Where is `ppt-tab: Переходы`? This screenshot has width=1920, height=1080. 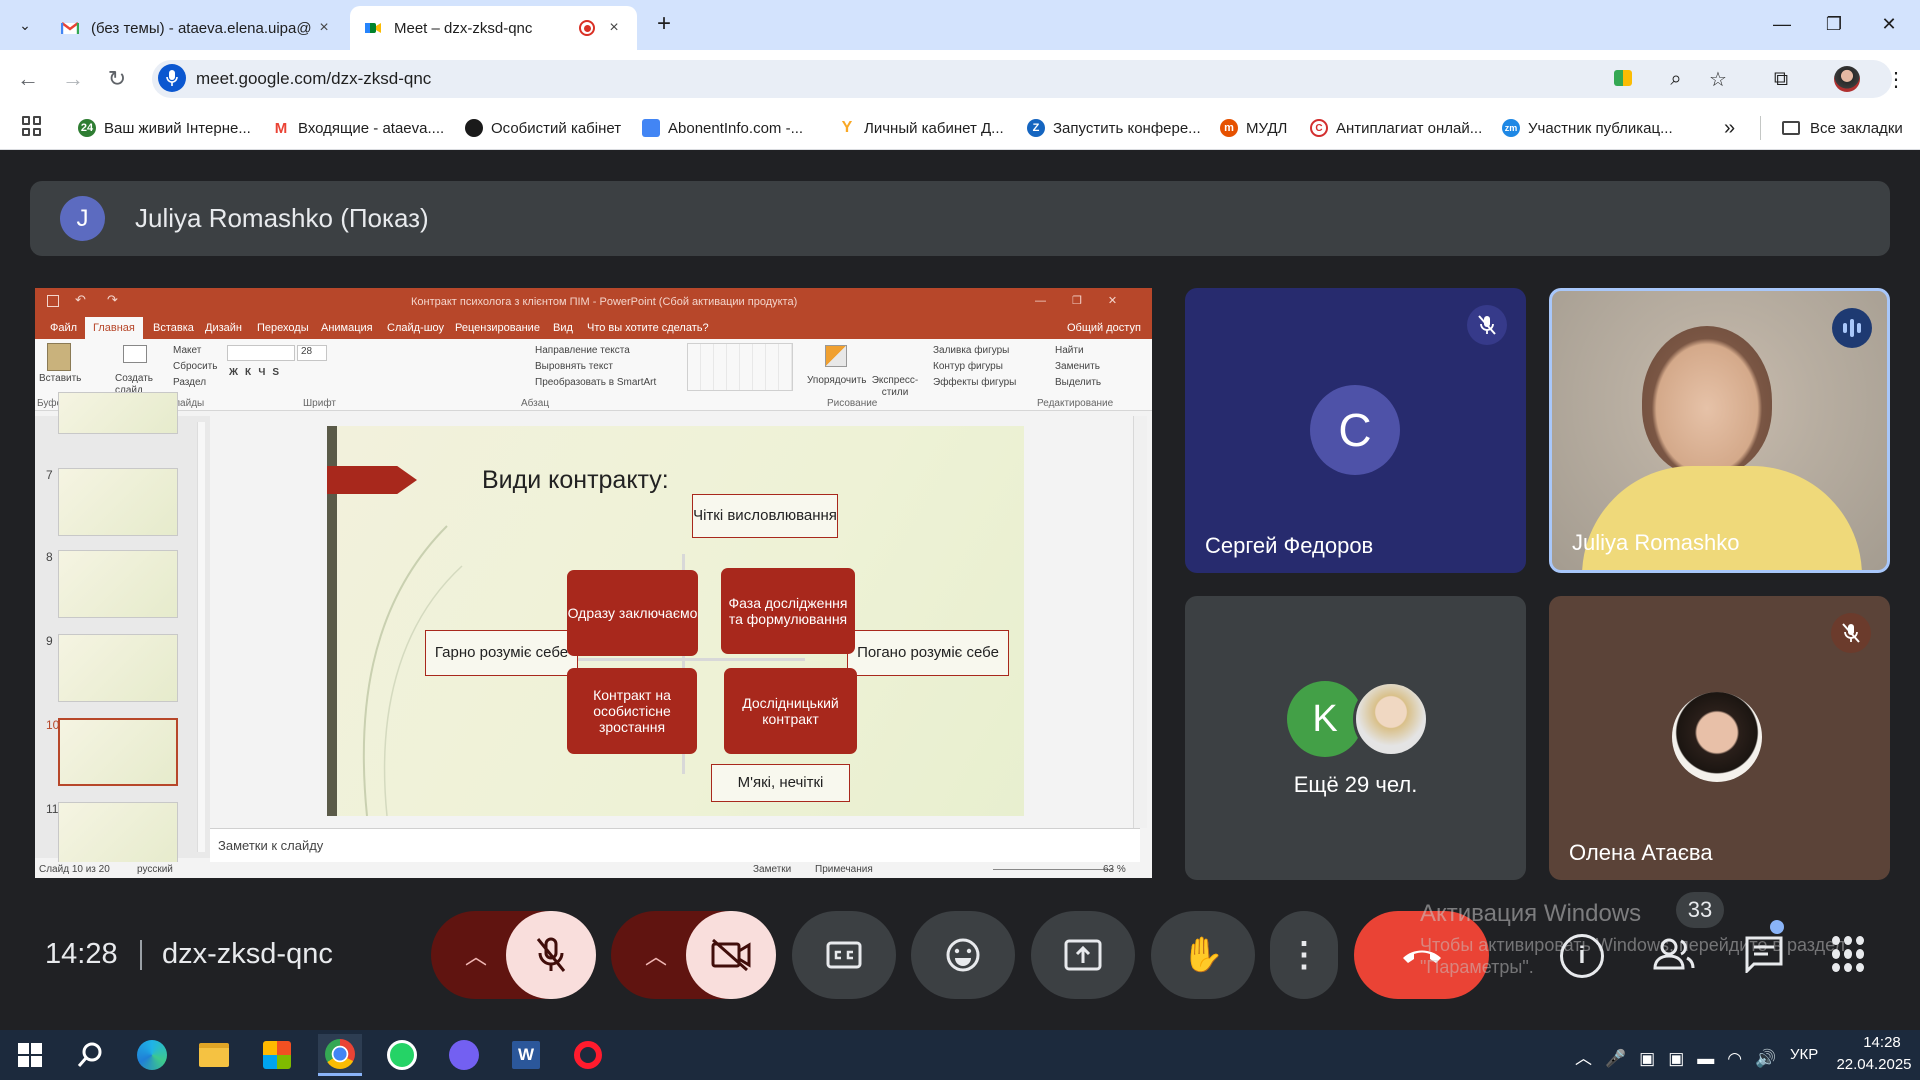 ppt-tab: Переходы is located at coordinates (283, 328).